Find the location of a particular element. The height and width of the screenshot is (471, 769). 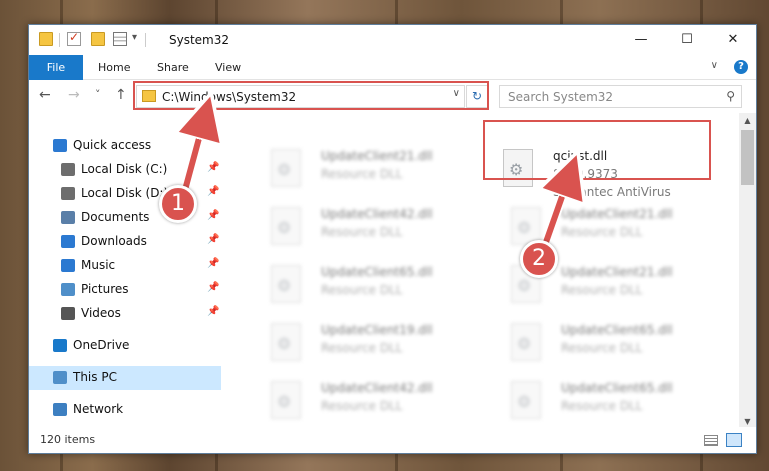

window-title: System32 is located at coordinates (199, 40).